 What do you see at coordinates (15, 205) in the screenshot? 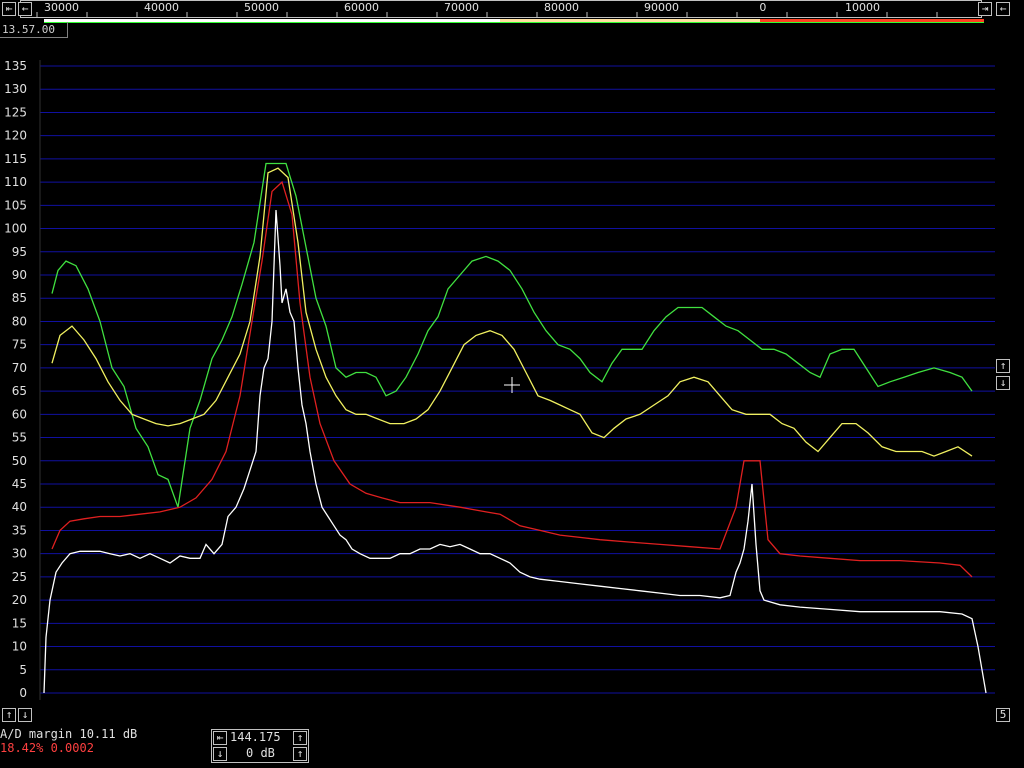
I see `y-tick-label: 105` at bounding box center [15, 205].